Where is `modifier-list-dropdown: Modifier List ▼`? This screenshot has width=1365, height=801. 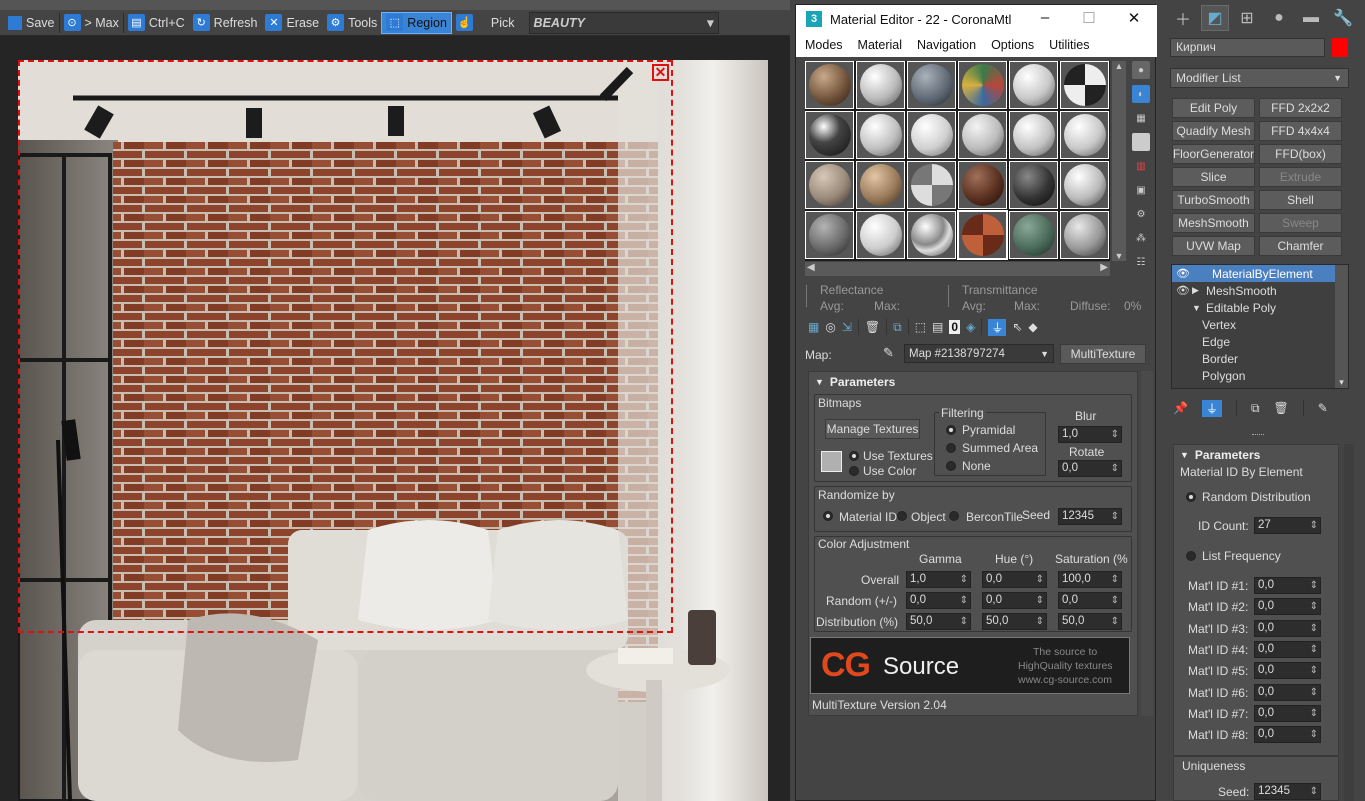
modifier-list-dropdown: Modifier List ▼ is located at coordinates (1259, 78).